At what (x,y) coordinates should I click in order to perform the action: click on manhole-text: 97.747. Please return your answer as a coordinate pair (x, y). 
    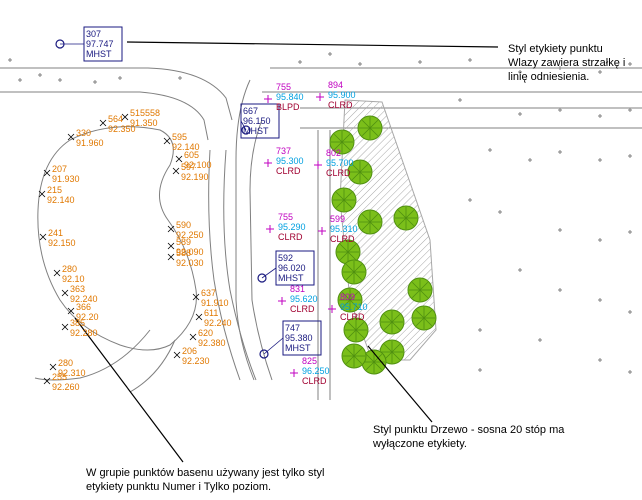
    Looking at the image, I should click on (100, 44).